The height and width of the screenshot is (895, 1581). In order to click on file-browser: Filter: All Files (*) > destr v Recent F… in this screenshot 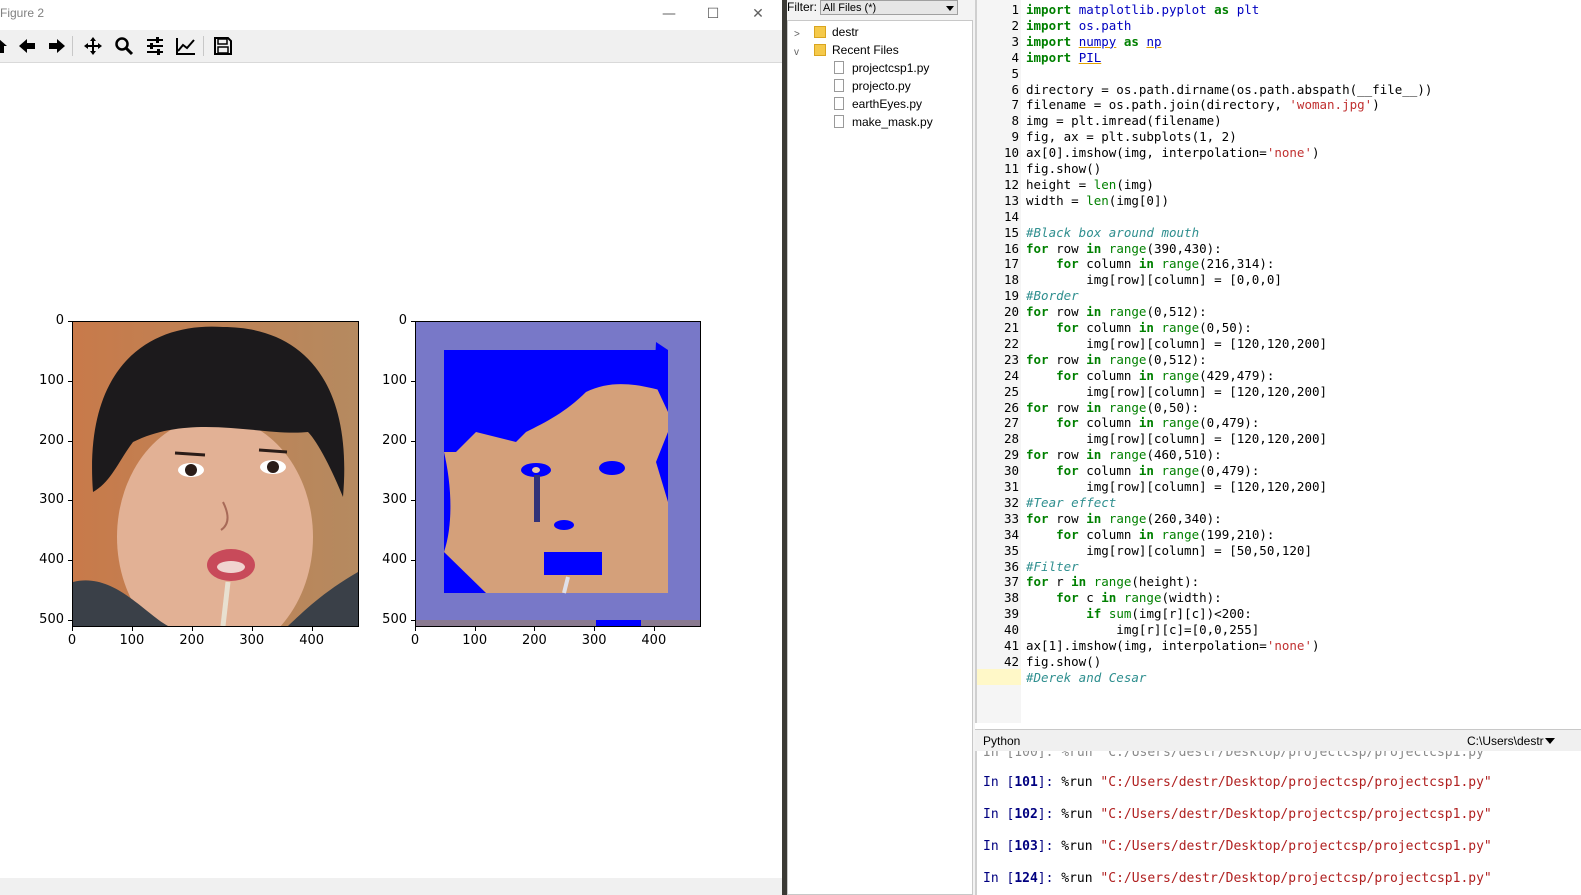, I will do `click(881, 447)`.